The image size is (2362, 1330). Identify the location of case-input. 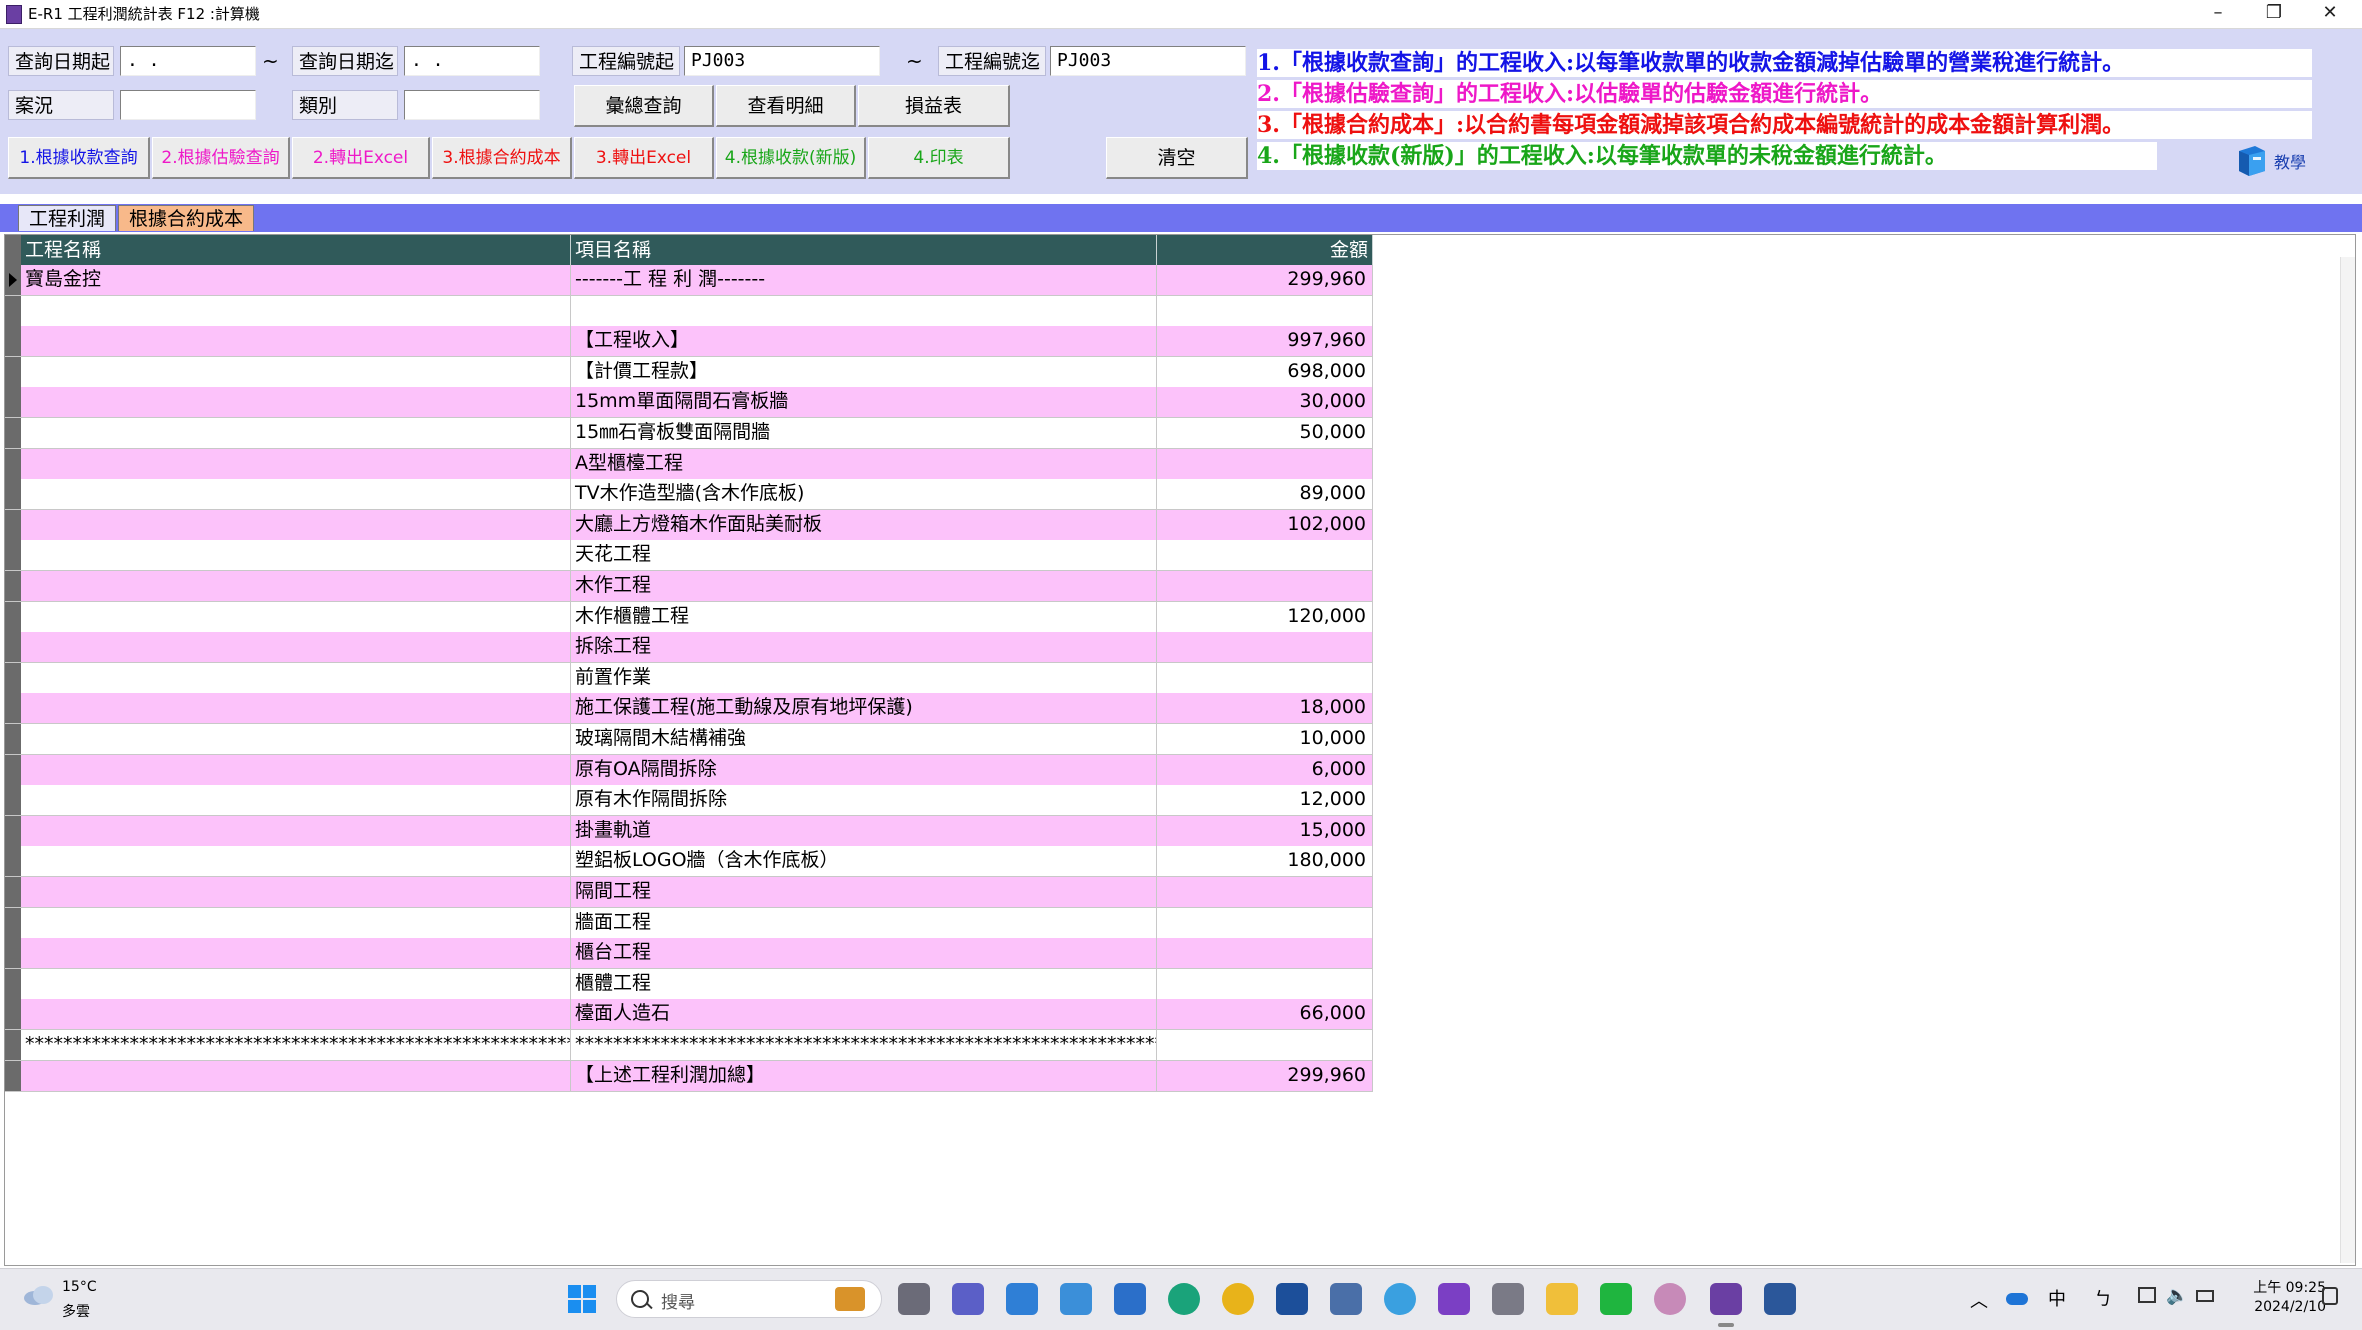
(188, 105).